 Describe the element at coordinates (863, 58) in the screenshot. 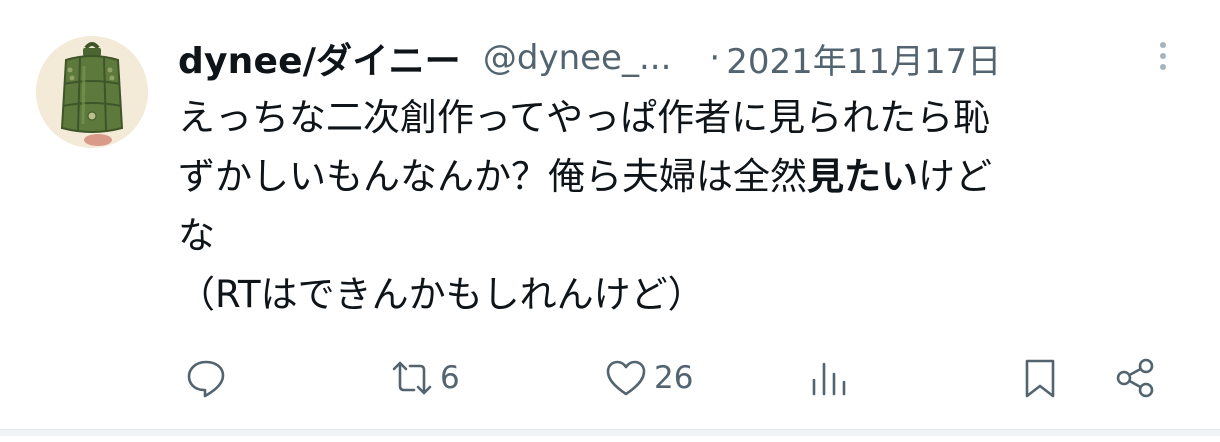

I see `tweet-date: 2021年11月17日` at that location.